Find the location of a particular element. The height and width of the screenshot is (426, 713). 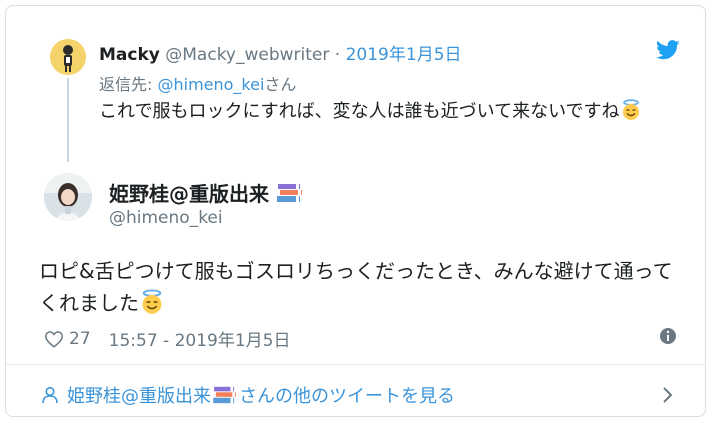

twitter-bird-icon is located at coordinates (668, 50).